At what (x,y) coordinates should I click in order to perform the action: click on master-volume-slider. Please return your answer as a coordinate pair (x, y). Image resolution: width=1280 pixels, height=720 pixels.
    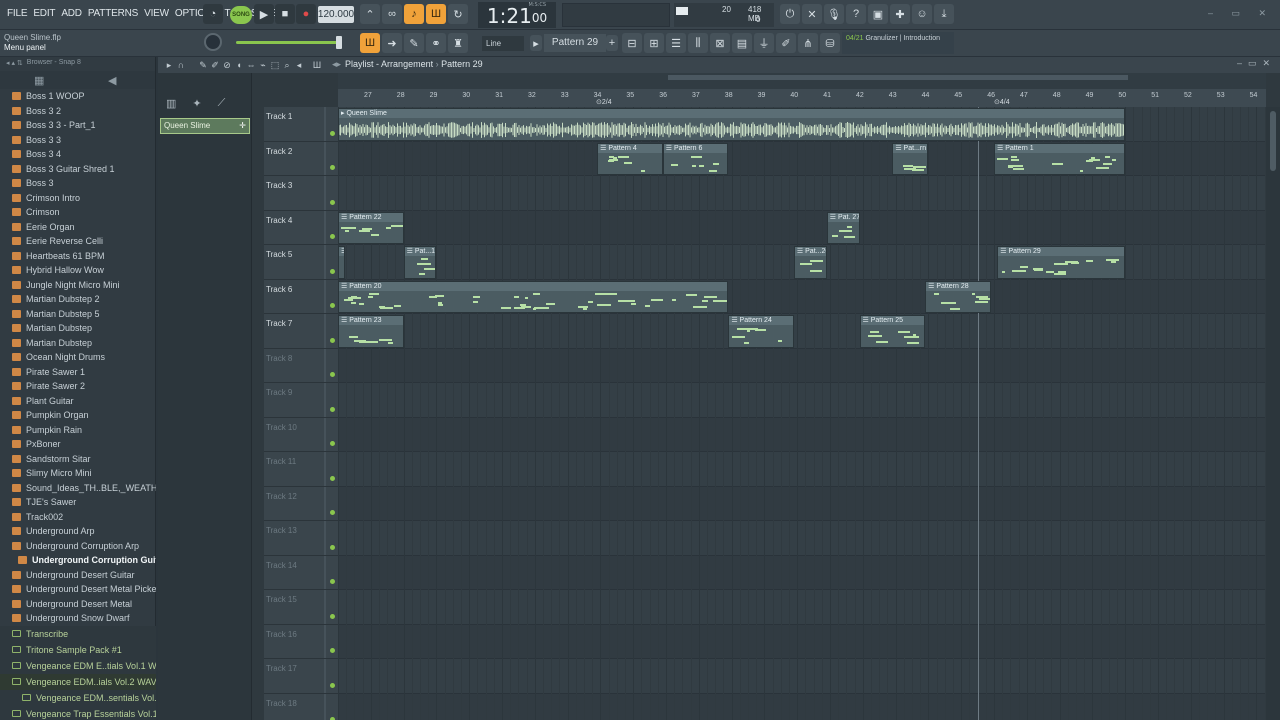
    Looking at the image, I should click on (289, 42).